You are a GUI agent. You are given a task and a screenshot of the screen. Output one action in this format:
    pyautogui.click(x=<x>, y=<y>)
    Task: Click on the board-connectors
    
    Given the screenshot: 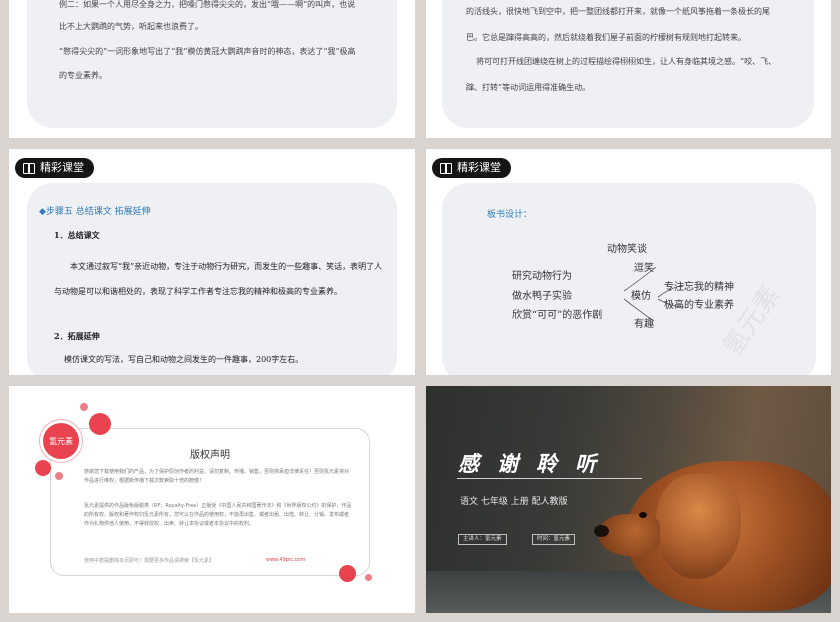 What is the action you would take?
    pyautogui.click(x=654, y=294)
    